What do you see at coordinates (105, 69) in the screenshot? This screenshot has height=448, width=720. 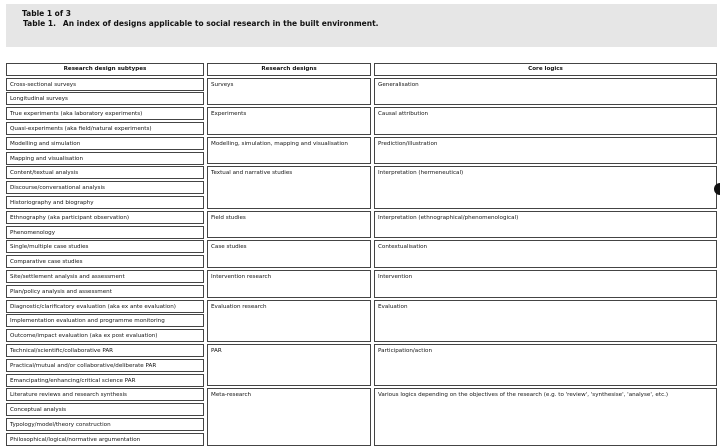 I see `column-header-subtypes: Research design subtypes` at bounding box center [105, 69].